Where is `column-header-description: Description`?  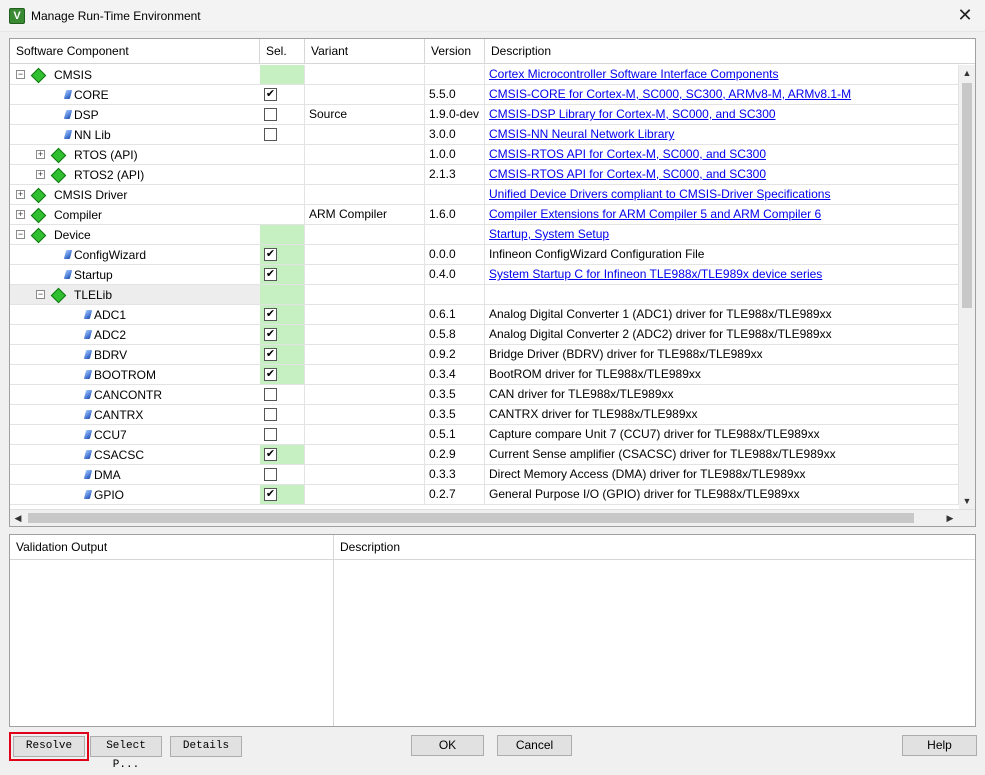 column-header-description: Description is located at coordinates (730, 51).